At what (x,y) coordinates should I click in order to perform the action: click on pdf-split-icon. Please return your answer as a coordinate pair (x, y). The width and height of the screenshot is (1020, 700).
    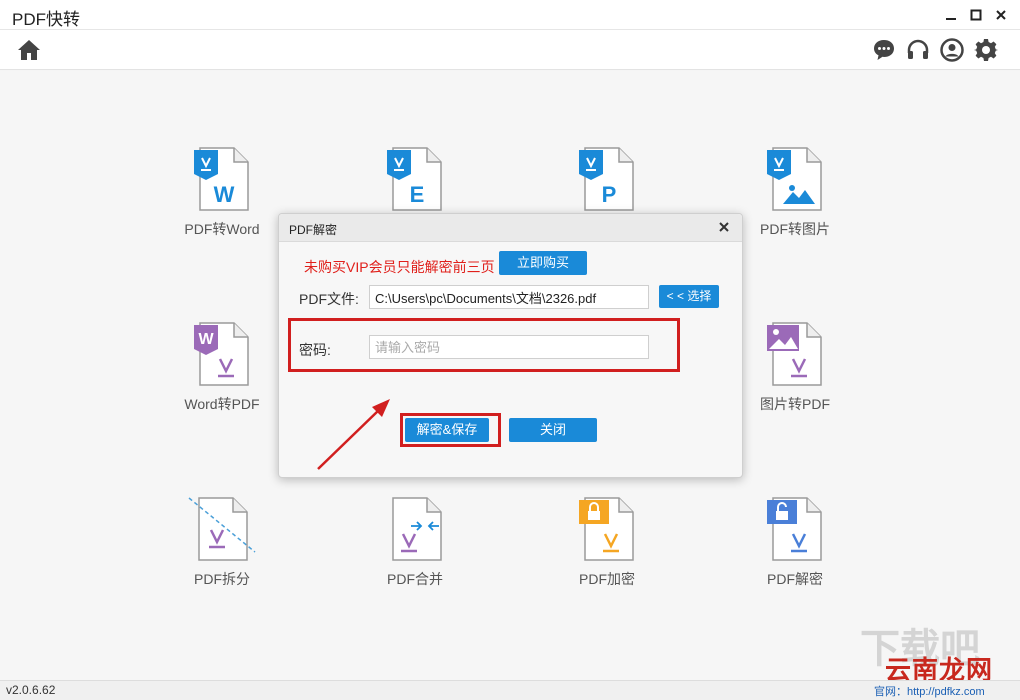
    Looking at the image, I should click on (222, 529).